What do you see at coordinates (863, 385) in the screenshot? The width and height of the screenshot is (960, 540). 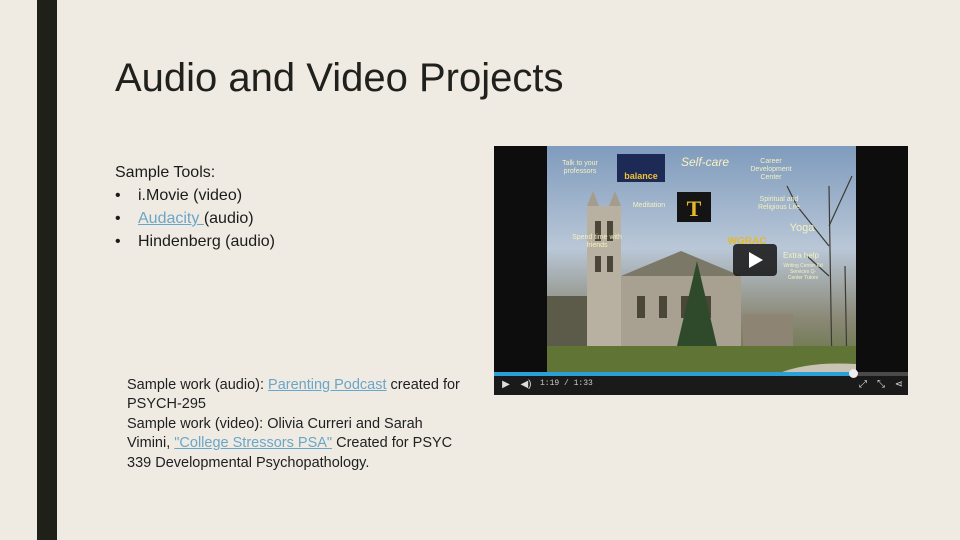 I see `fullscreen-icon: ⤢` at bounding box center [863, 385].